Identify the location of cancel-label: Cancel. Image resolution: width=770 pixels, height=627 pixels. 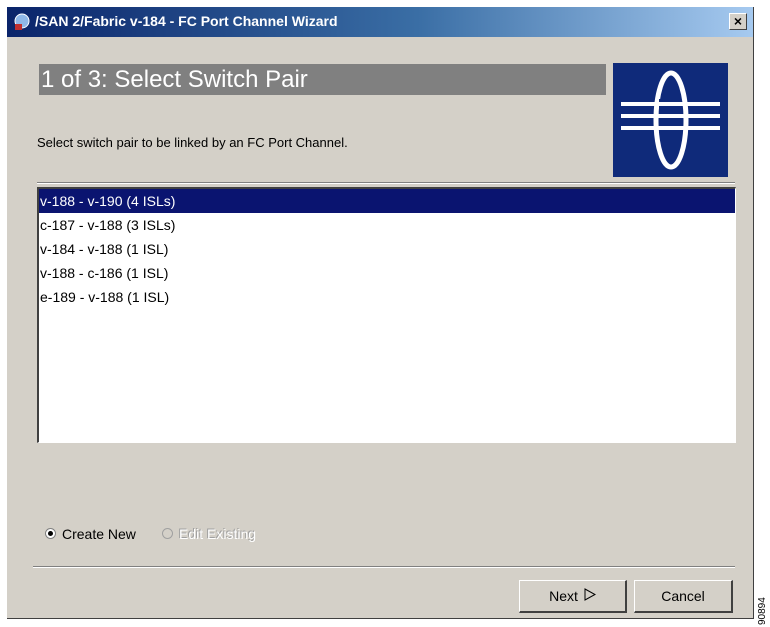
(683, 596).